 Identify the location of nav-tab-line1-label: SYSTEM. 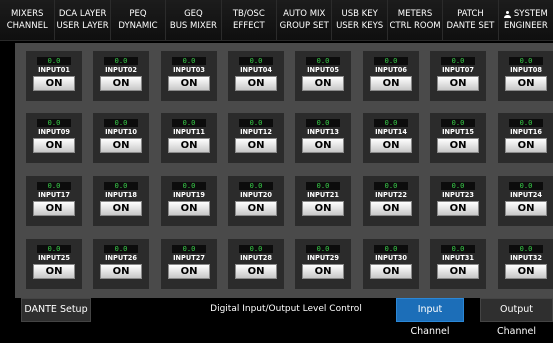
(530, 14).